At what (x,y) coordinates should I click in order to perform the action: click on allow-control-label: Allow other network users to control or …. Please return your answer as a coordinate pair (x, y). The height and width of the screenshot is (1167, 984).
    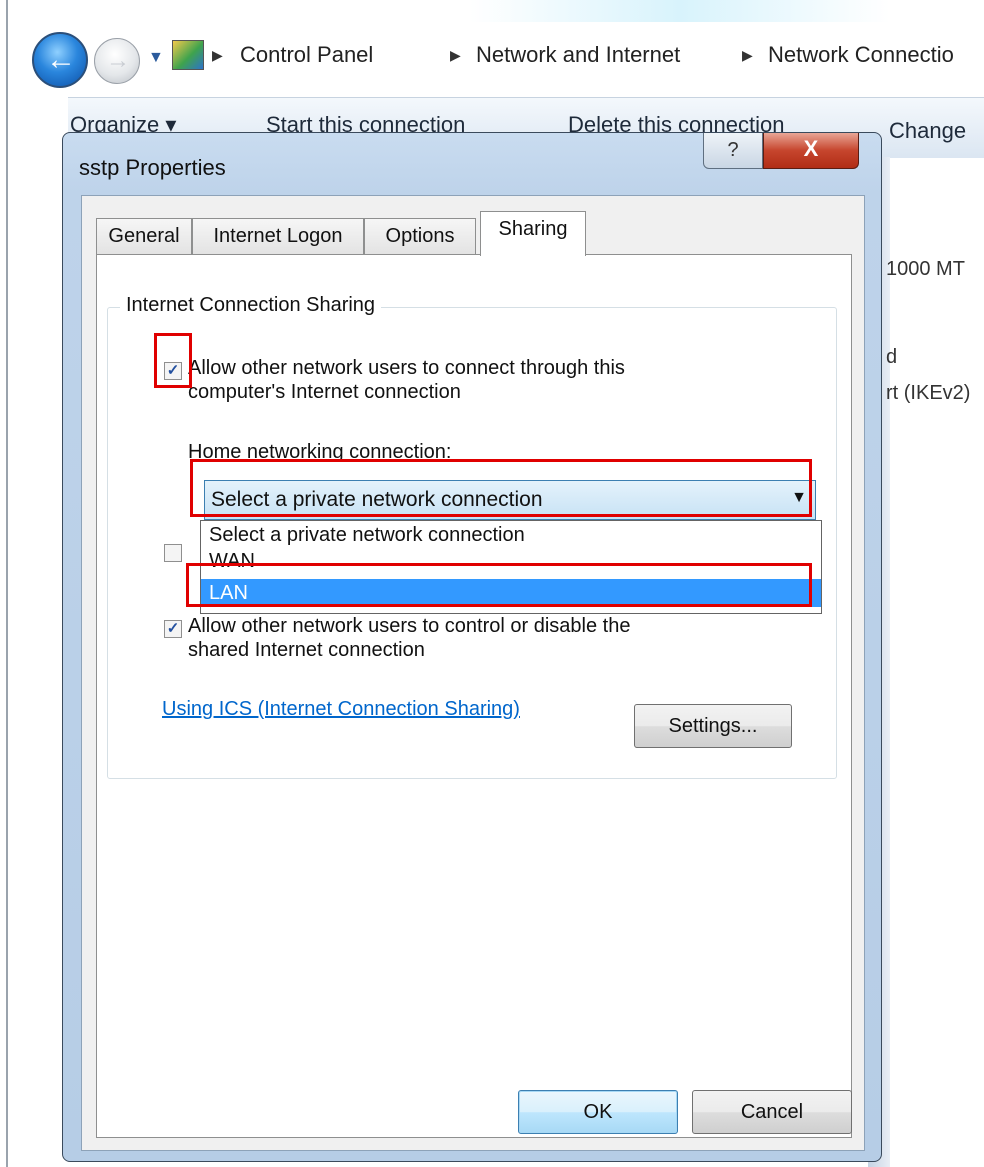
    Looking at the image, I should click on (409, 626).